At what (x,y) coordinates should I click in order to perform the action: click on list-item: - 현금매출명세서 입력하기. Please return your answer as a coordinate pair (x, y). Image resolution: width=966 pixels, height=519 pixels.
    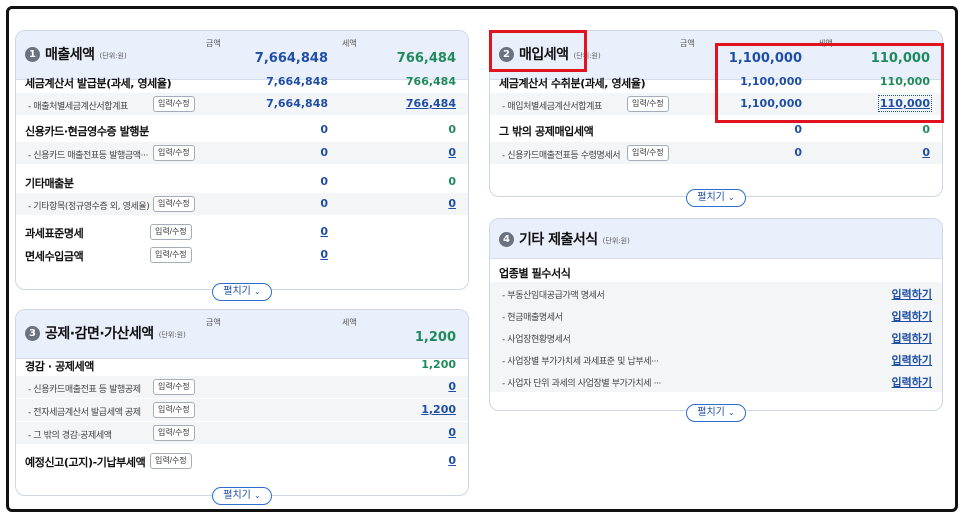
    Looking at the image, I should click on (716, 315).